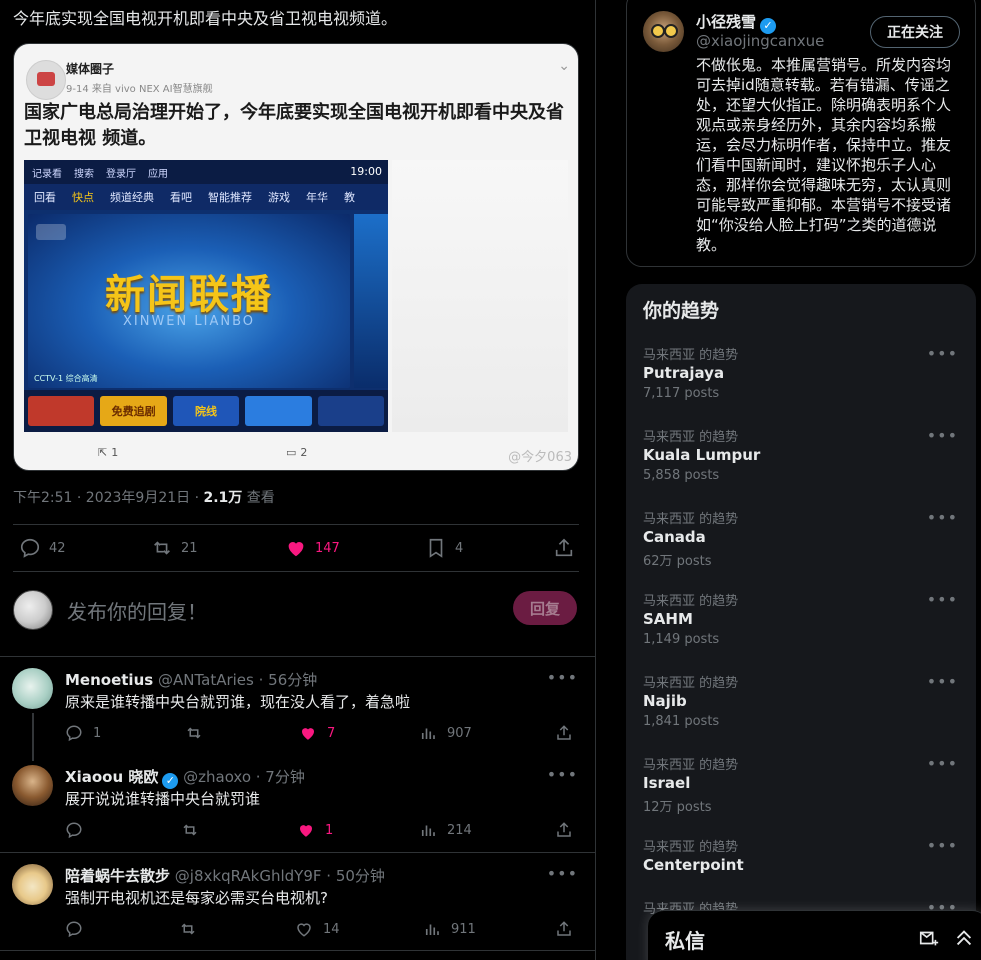 The height and width of the screenshot is (960, 981). What do you see at coordinates (66, 378) in the screenshot?
I see `tv-channel-caption: CCTV-1 综合高清` at bounding box center [66, 378].